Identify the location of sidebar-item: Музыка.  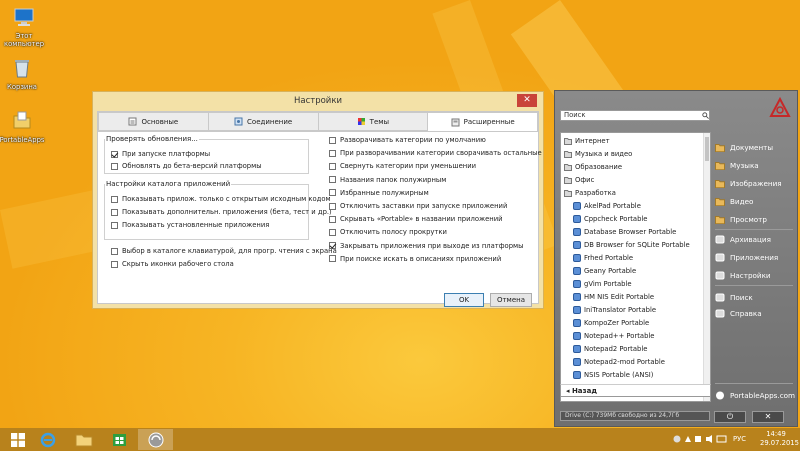
(737, 165).